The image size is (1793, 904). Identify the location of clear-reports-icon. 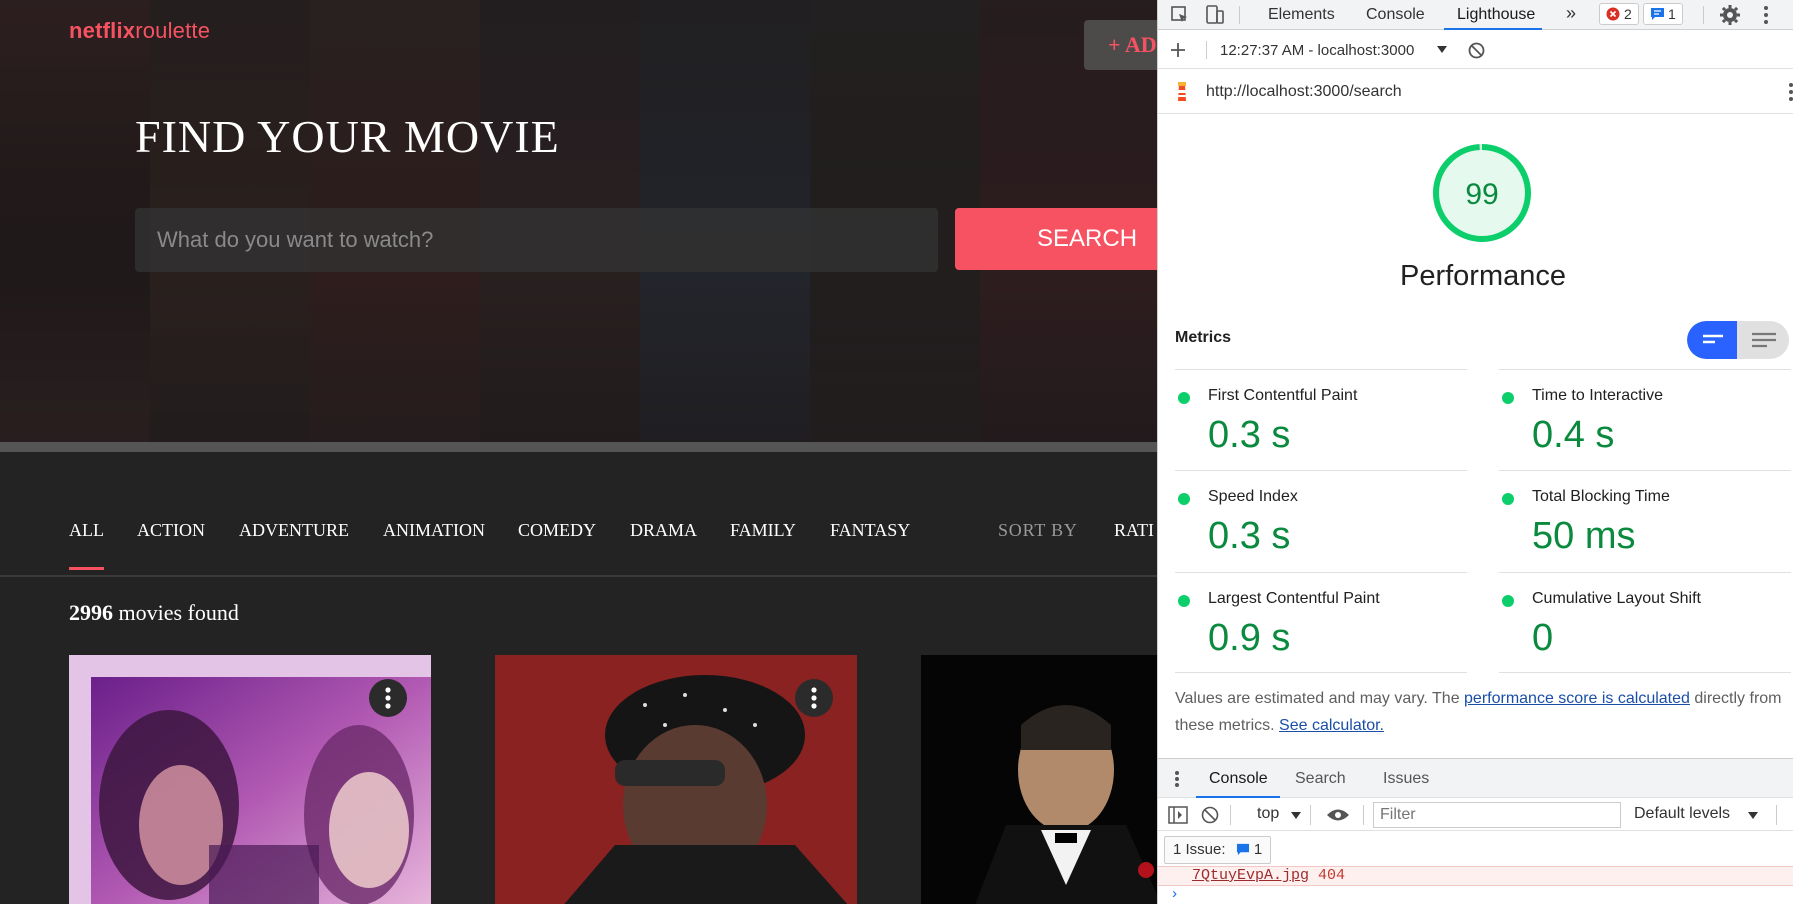
(1476, 50).